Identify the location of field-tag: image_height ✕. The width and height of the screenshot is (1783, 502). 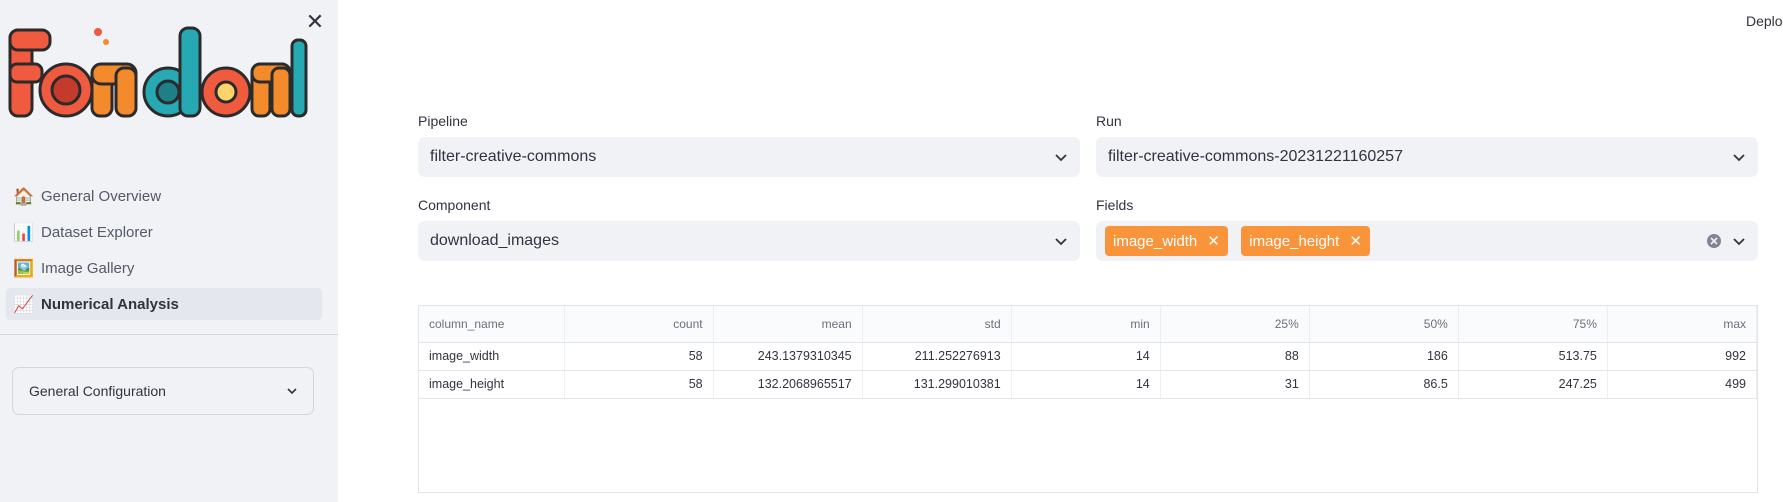
(1305, 241).